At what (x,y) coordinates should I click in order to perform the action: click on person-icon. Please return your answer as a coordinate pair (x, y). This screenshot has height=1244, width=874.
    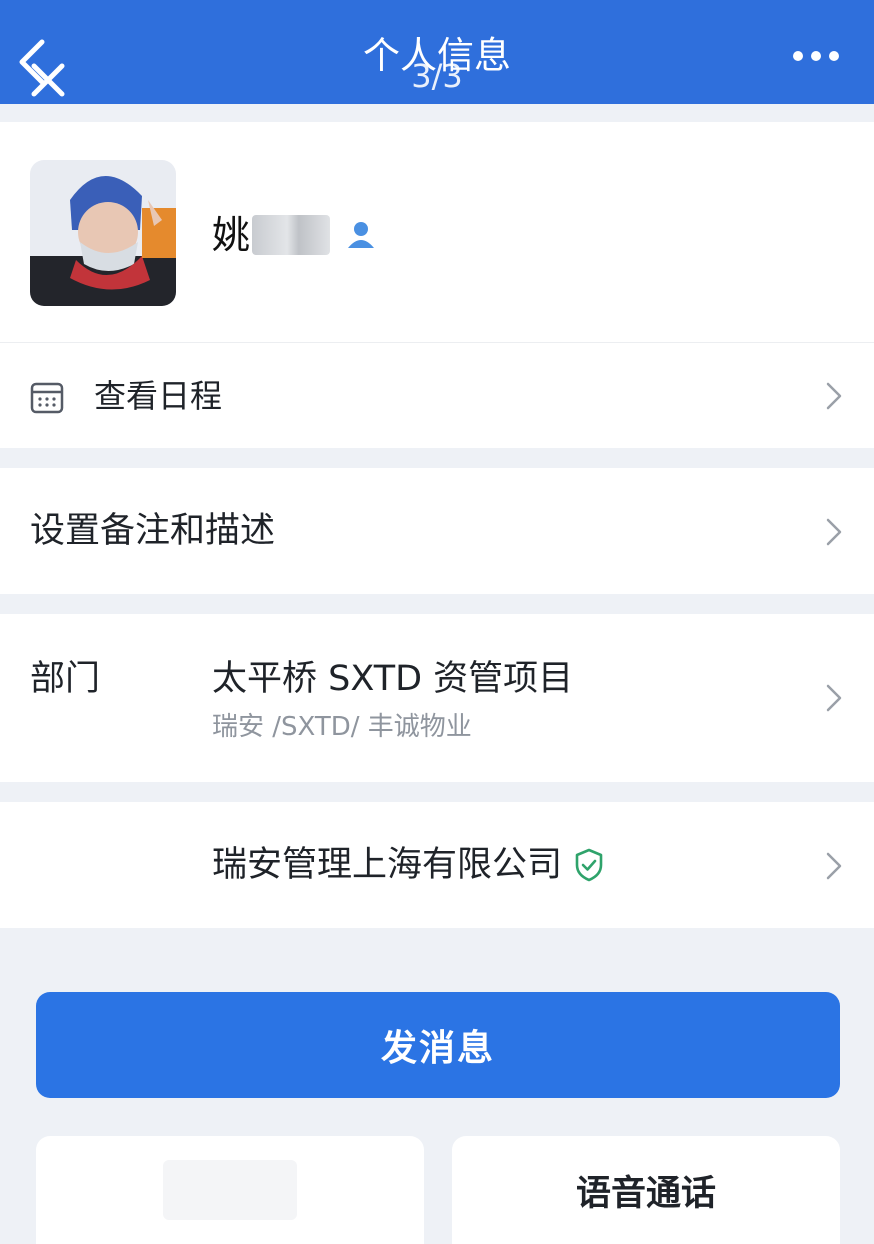
    Looking at the image, I should click on (361, 235).